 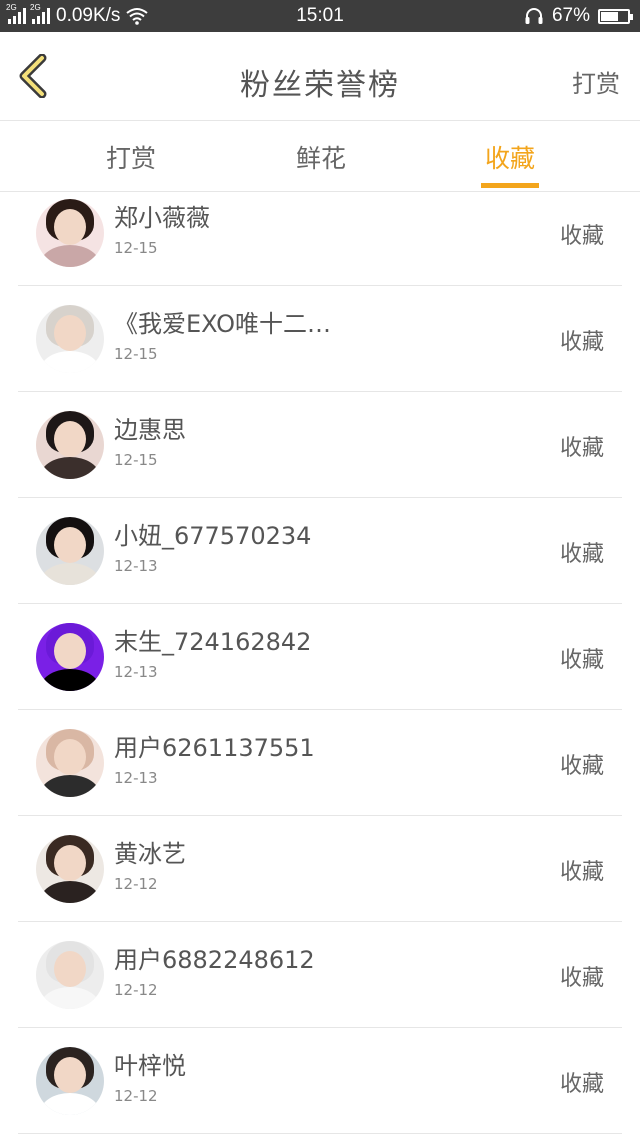 What do you see at coordinates (320, 975) in the screenshot?
I see `list-item: 用户6882248612 12-12 收藏` at bounding box center [320, 975].